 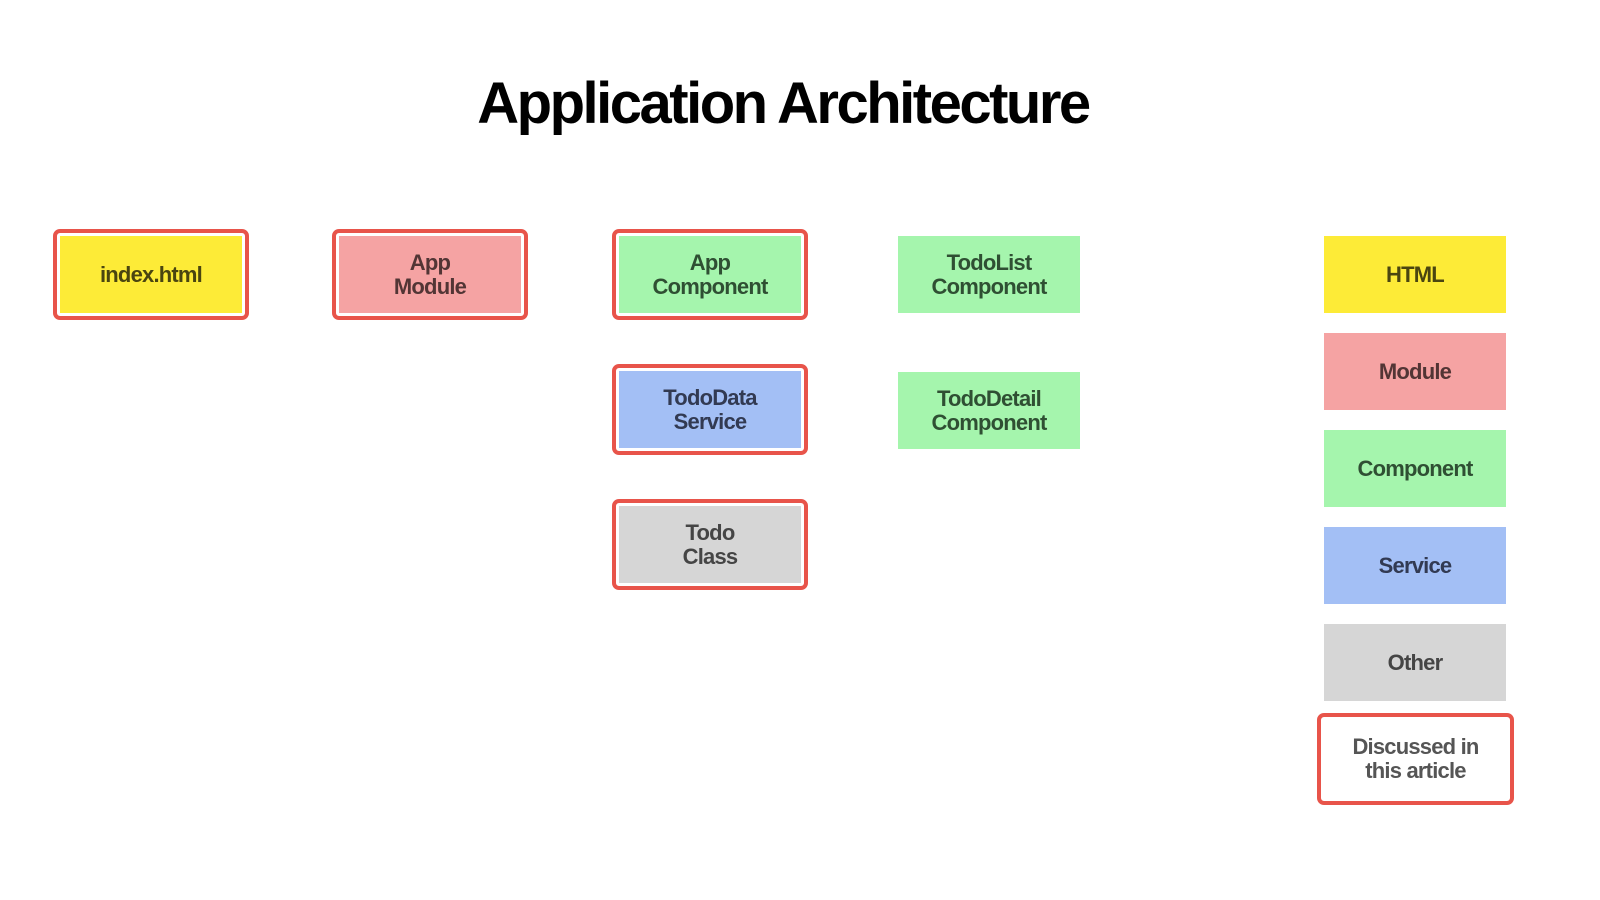 I want to click on node-label: TodoDetail Component, so click(x=989, y=410).